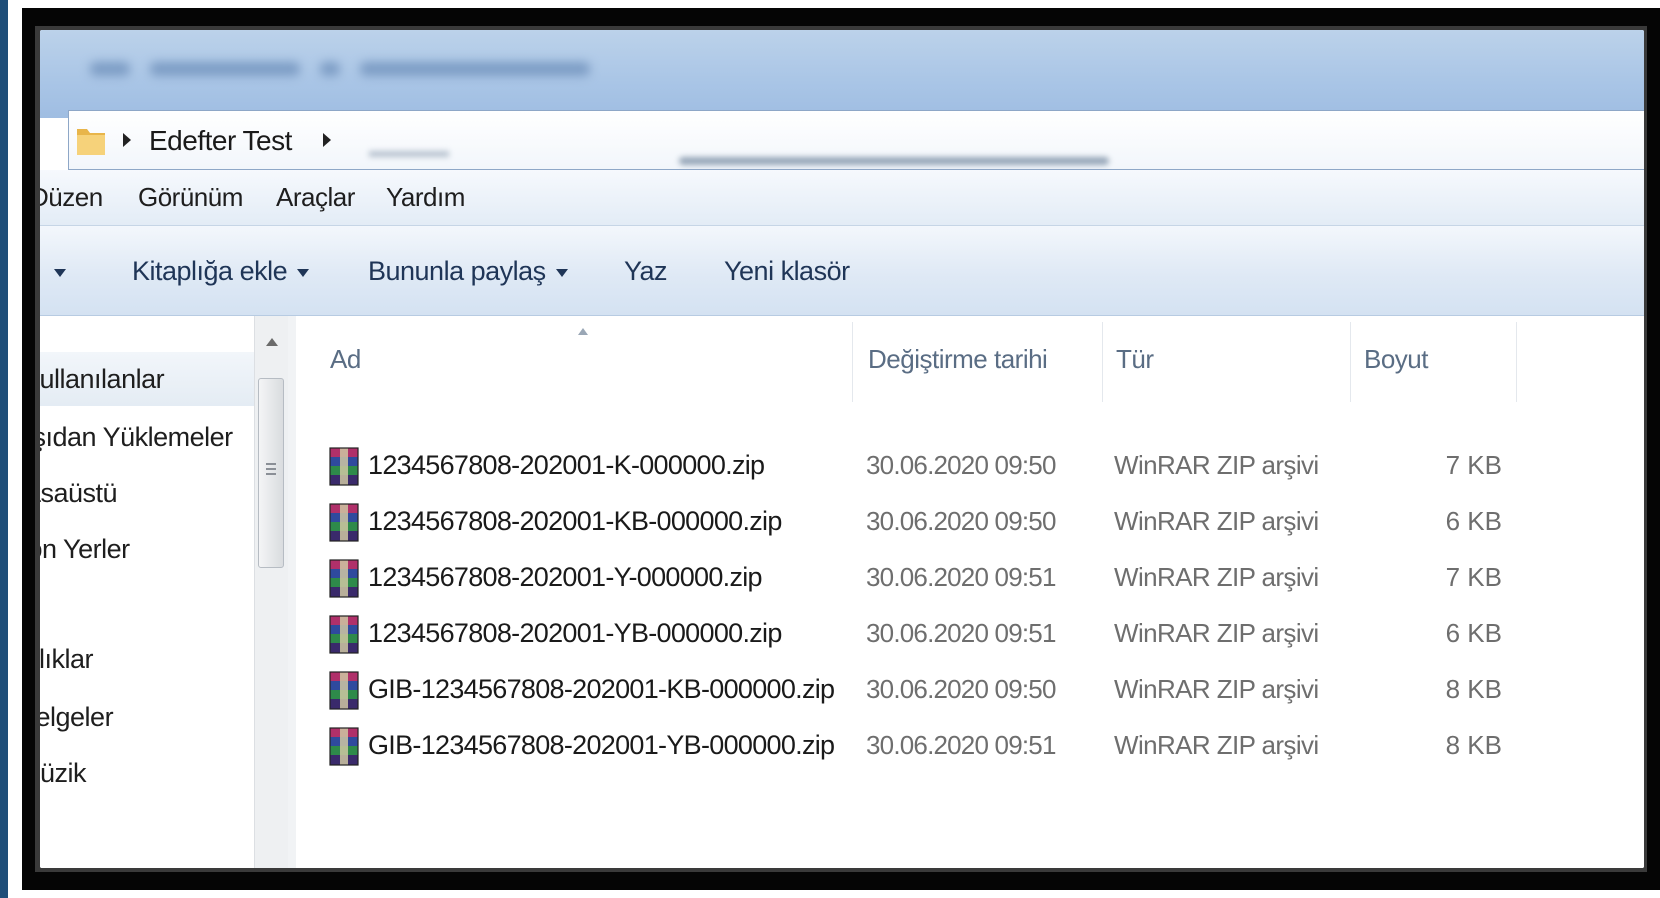 This screenshot has height=898, width=1660. I want to click on nav-item-libraries: Kitaplıklar, so click(67, 659).